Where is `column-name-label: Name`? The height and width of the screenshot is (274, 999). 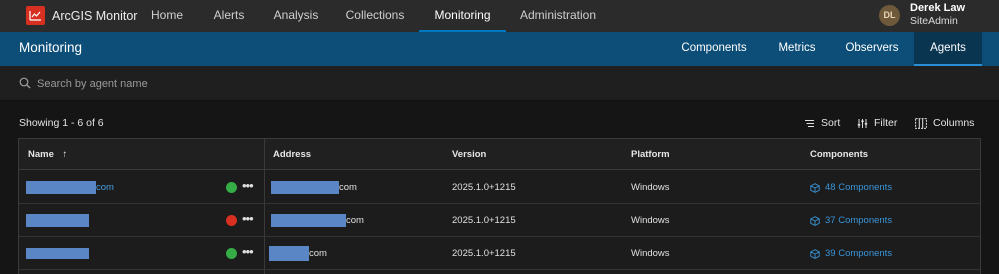 column-name-label: Name is located at coordinates (41, 154).